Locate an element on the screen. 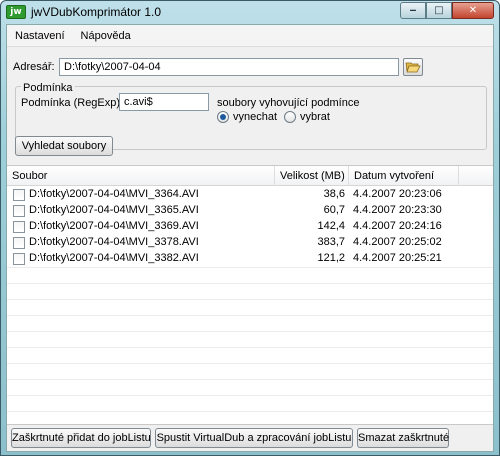  file-path: D:\fotky\2007-04-04\MVI_3382.AVI is located at coordinates (114, 258).